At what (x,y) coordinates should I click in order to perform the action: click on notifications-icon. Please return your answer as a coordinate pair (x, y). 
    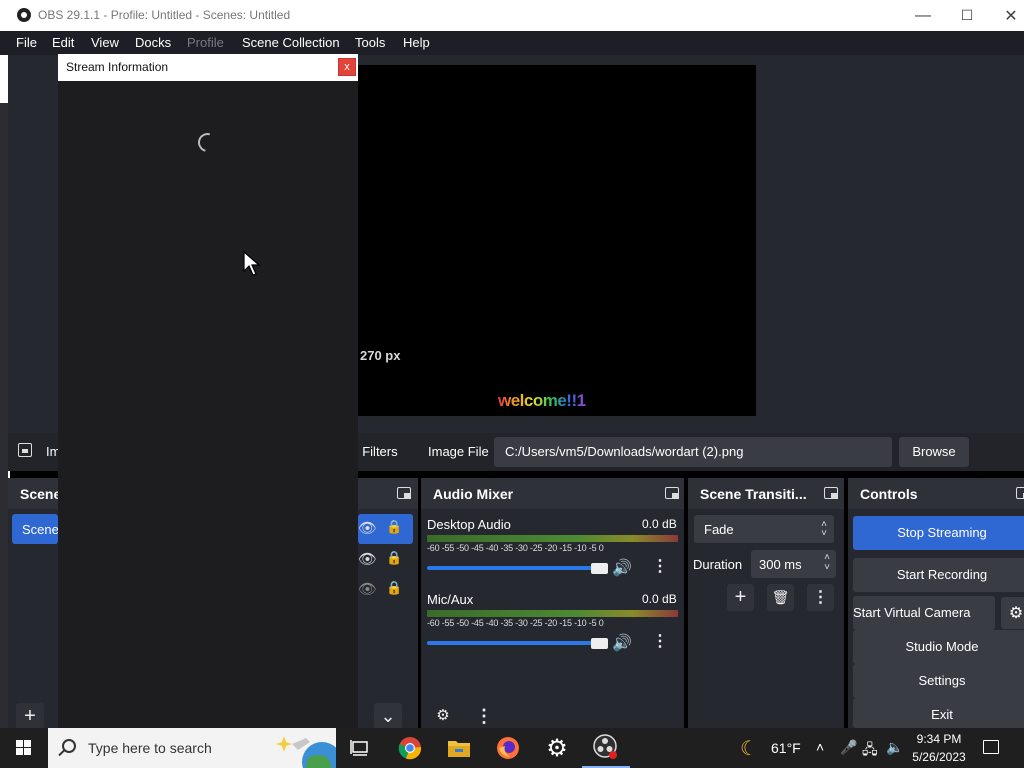
    Looking at the image, I should click on (991, 747).